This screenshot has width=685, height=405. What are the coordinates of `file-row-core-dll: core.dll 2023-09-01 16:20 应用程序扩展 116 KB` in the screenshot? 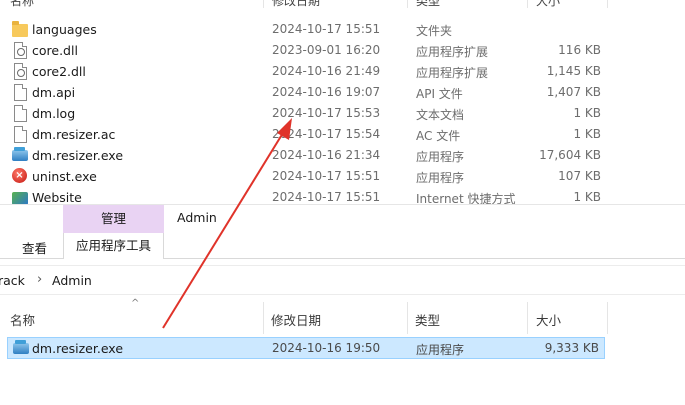 It's located at (342, 50).